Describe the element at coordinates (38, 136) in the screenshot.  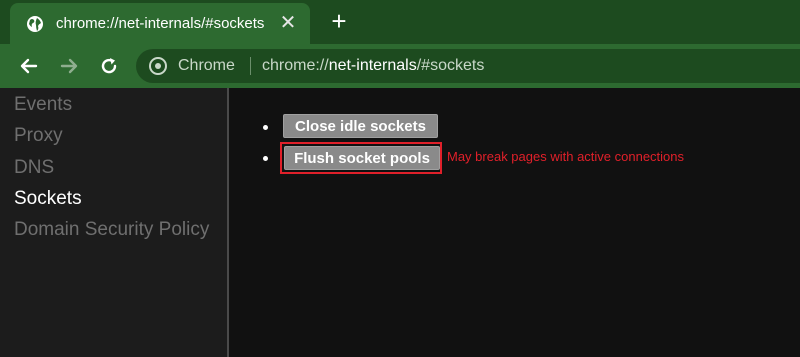
I see `sidebar-item-proxy: Proxy` at that location.